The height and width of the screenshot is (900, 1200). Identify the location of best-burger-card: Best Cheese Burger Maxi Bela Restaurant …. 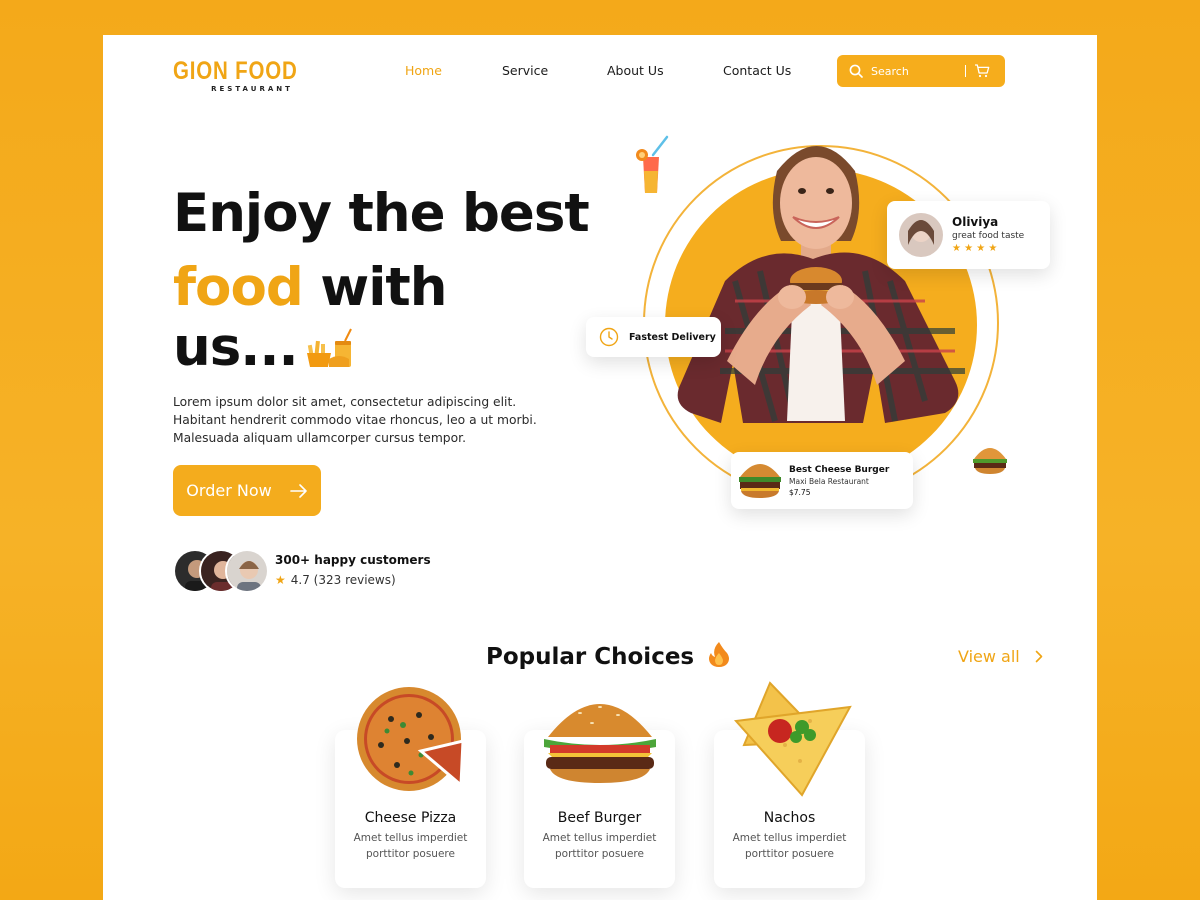
(822, 480).